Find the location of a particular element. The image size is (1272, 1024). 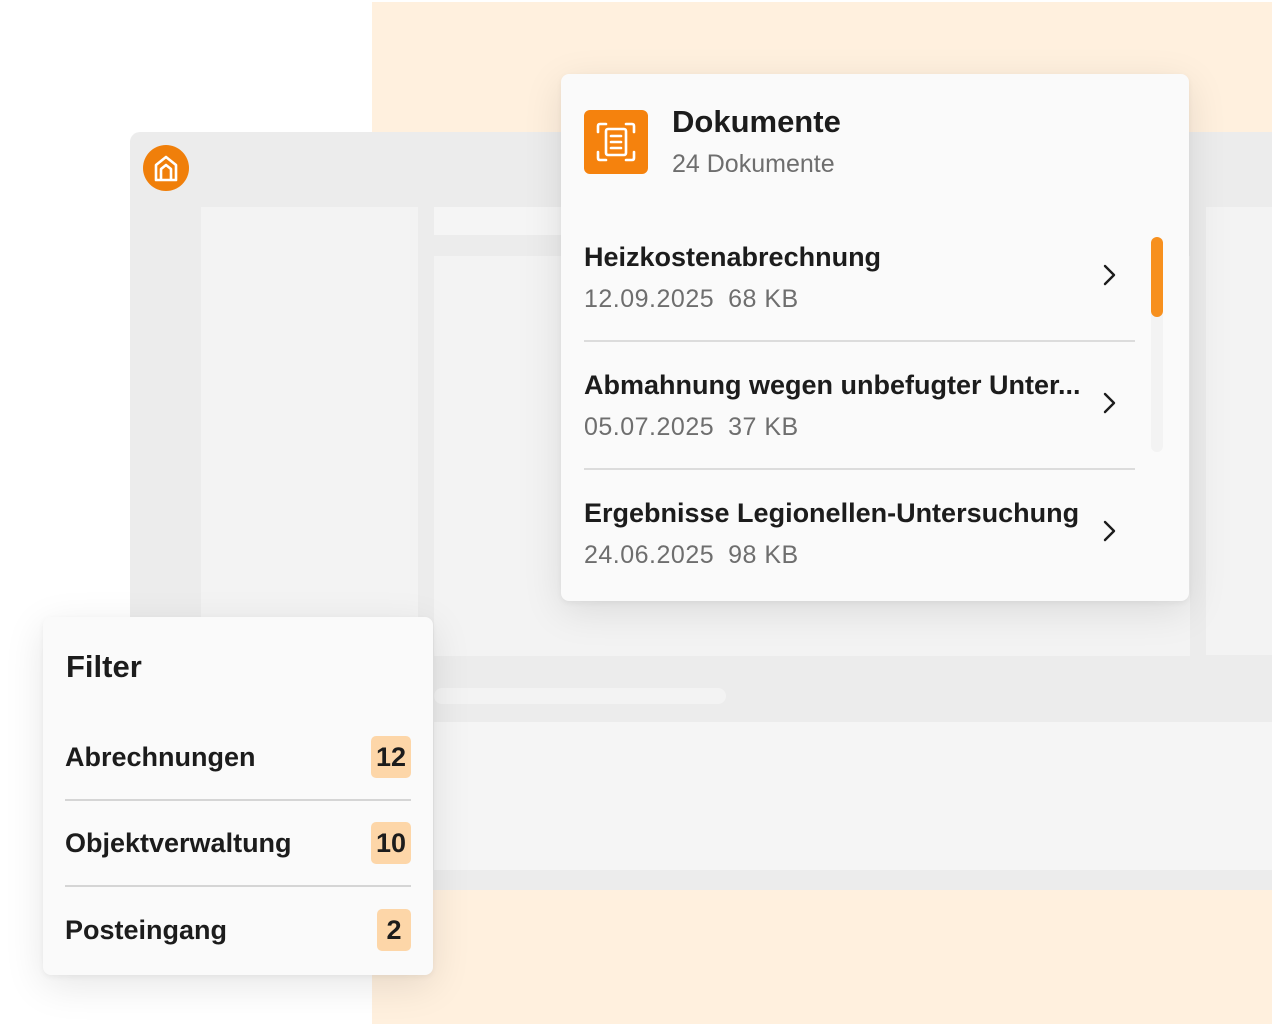

scrollbar-thumb is located at coordinates (1157, 277).